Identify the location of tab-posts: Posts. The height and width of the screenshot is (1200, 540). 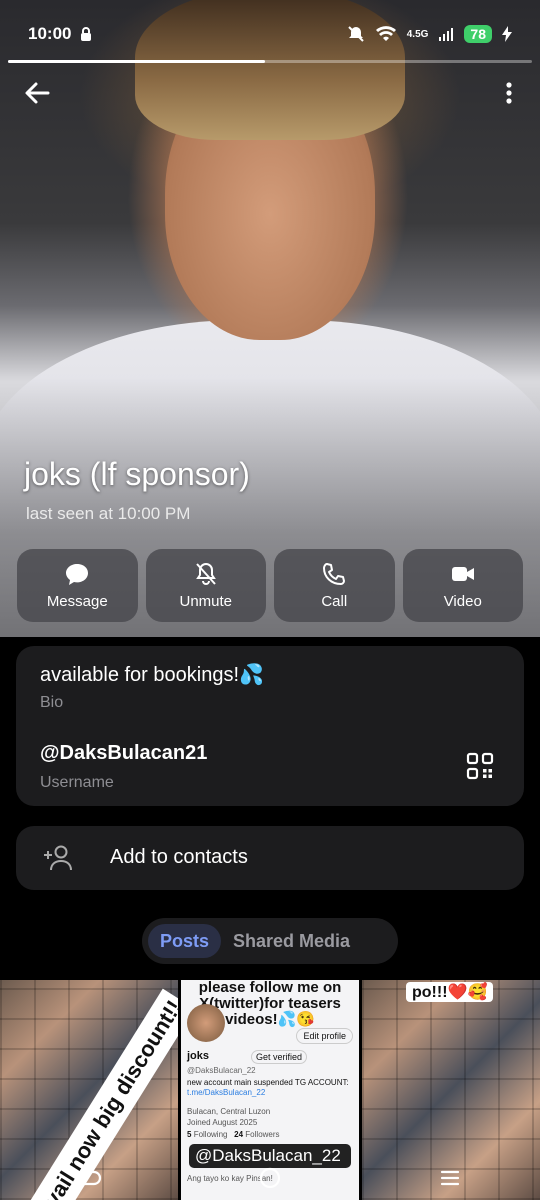
(185, 941).